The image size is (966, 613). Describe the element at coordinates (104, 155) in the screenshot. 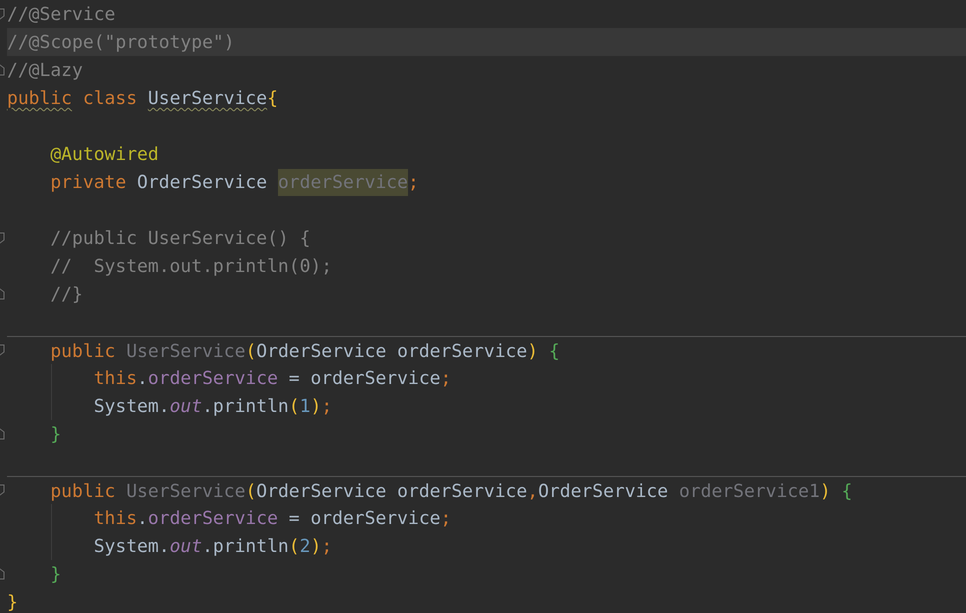

I see `code-line: @Autowired` at that location.